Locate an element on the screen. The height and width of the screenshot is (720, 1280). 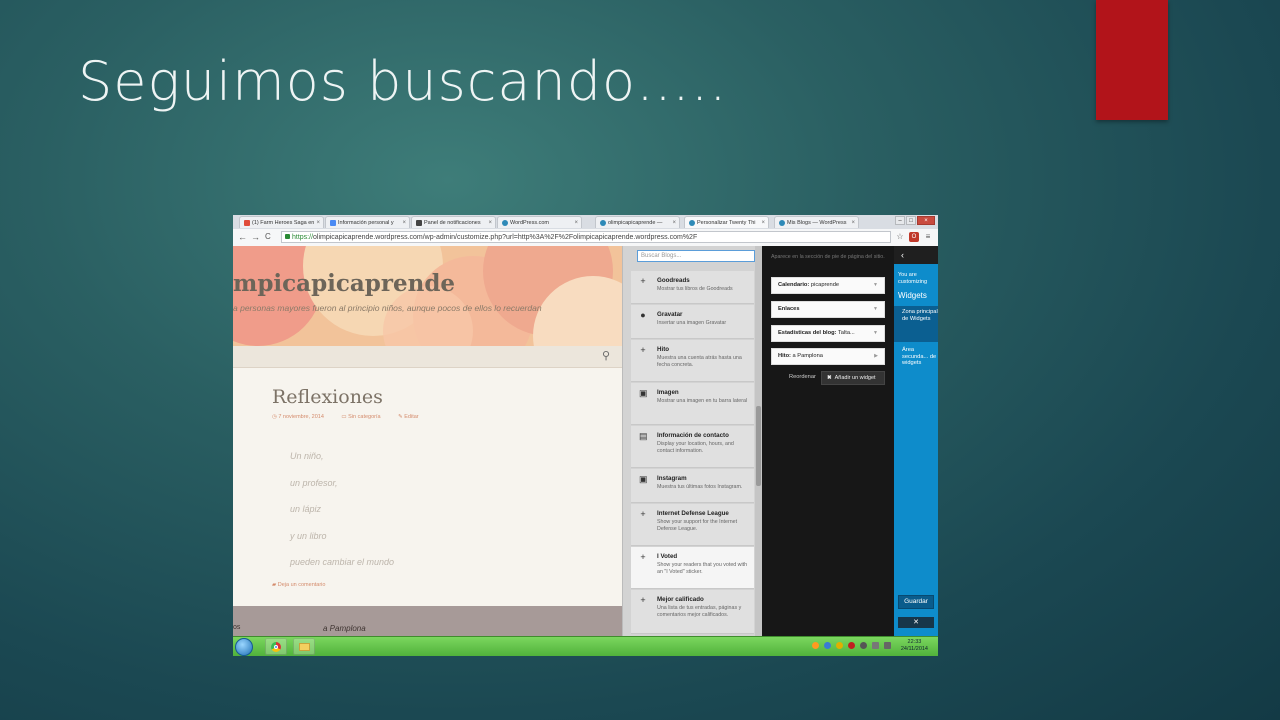
add-widget-button: ✖ Añadir un widget is located at coordinates (853, 378).